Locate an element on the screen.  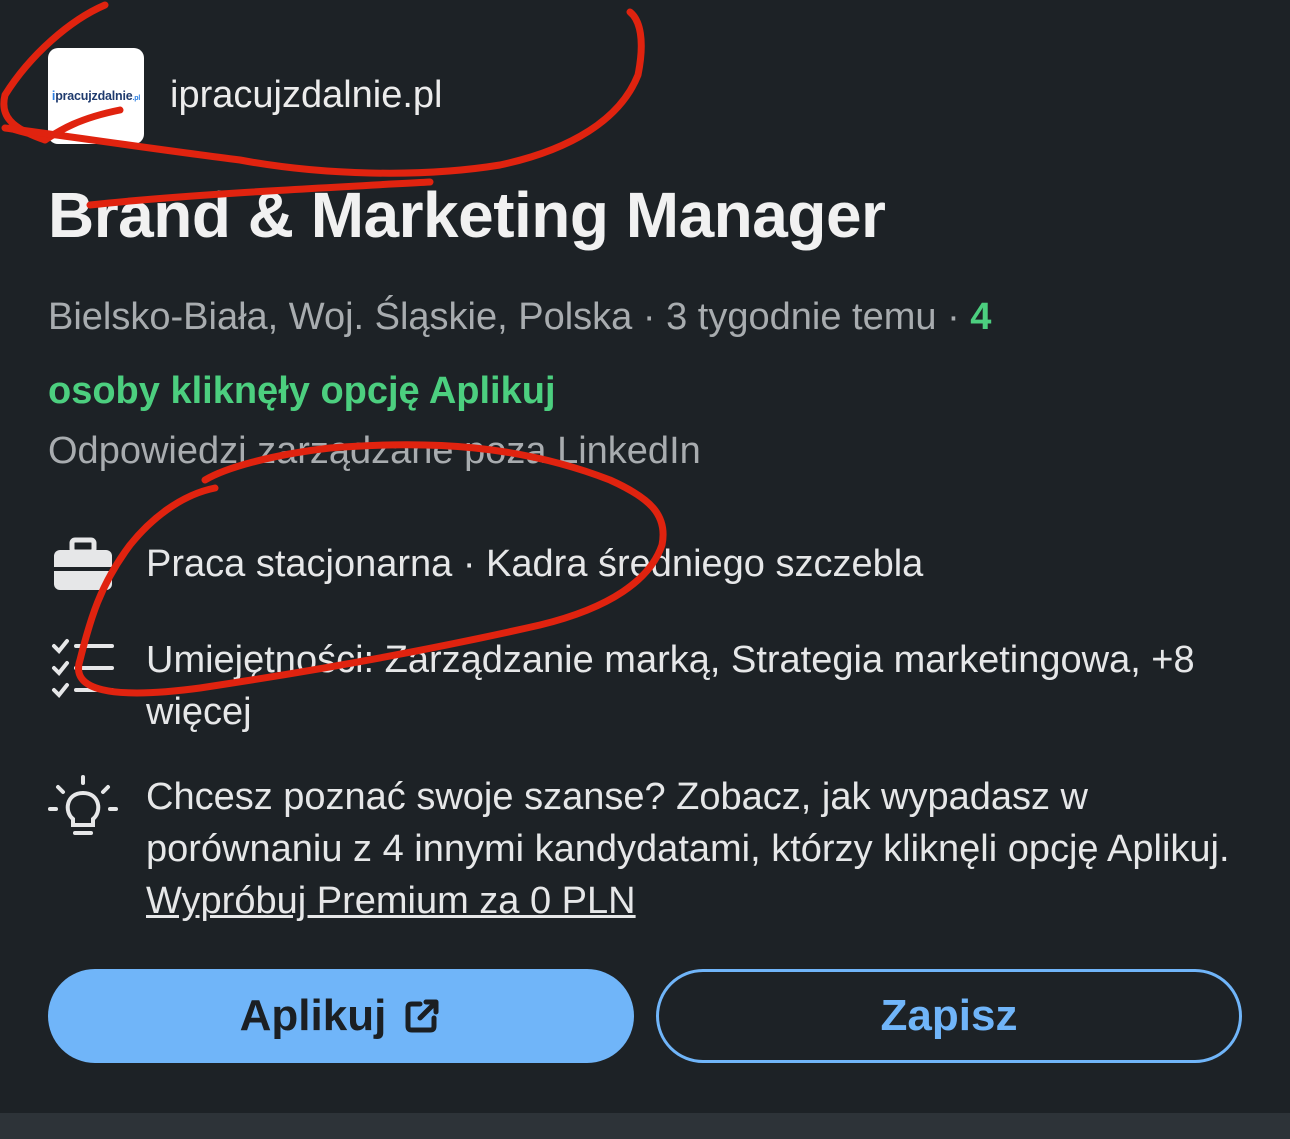
save-button-label: Zapisz is located at coordinates (949, 1015).